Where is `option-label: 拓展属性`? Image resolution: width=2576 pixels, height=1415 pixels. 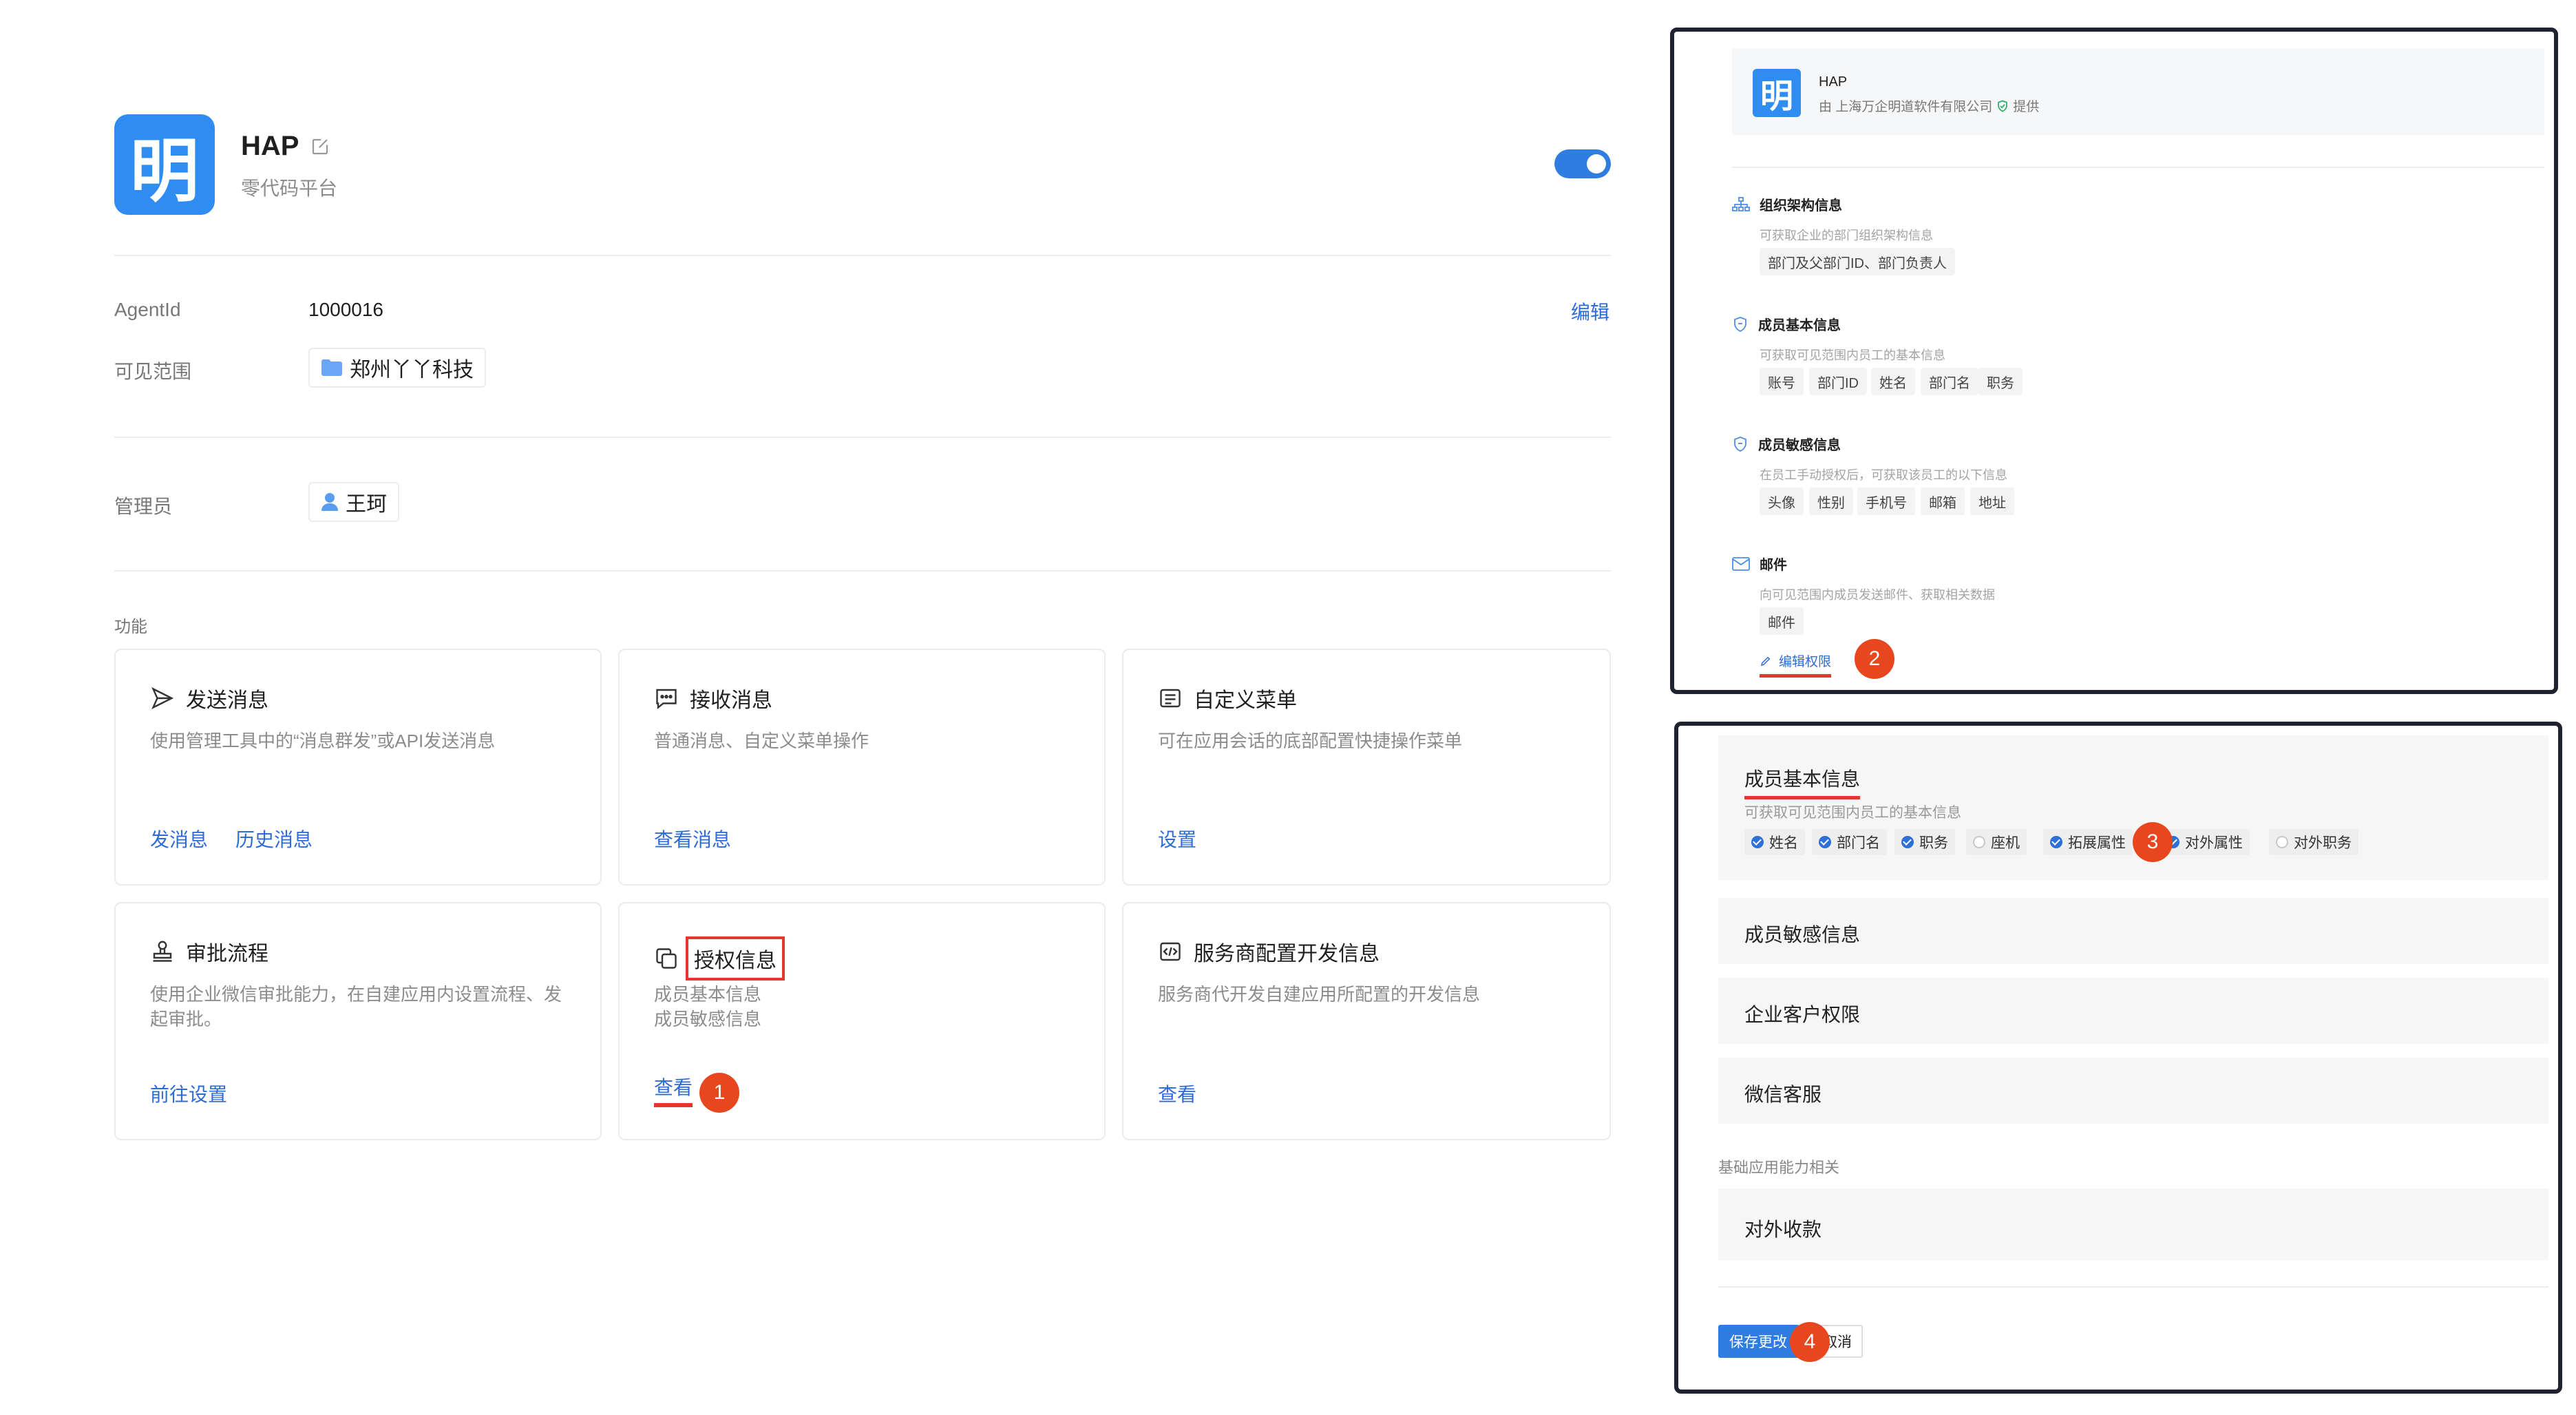 option-label: 拓展属性 is located at coordinates (2097, 843).